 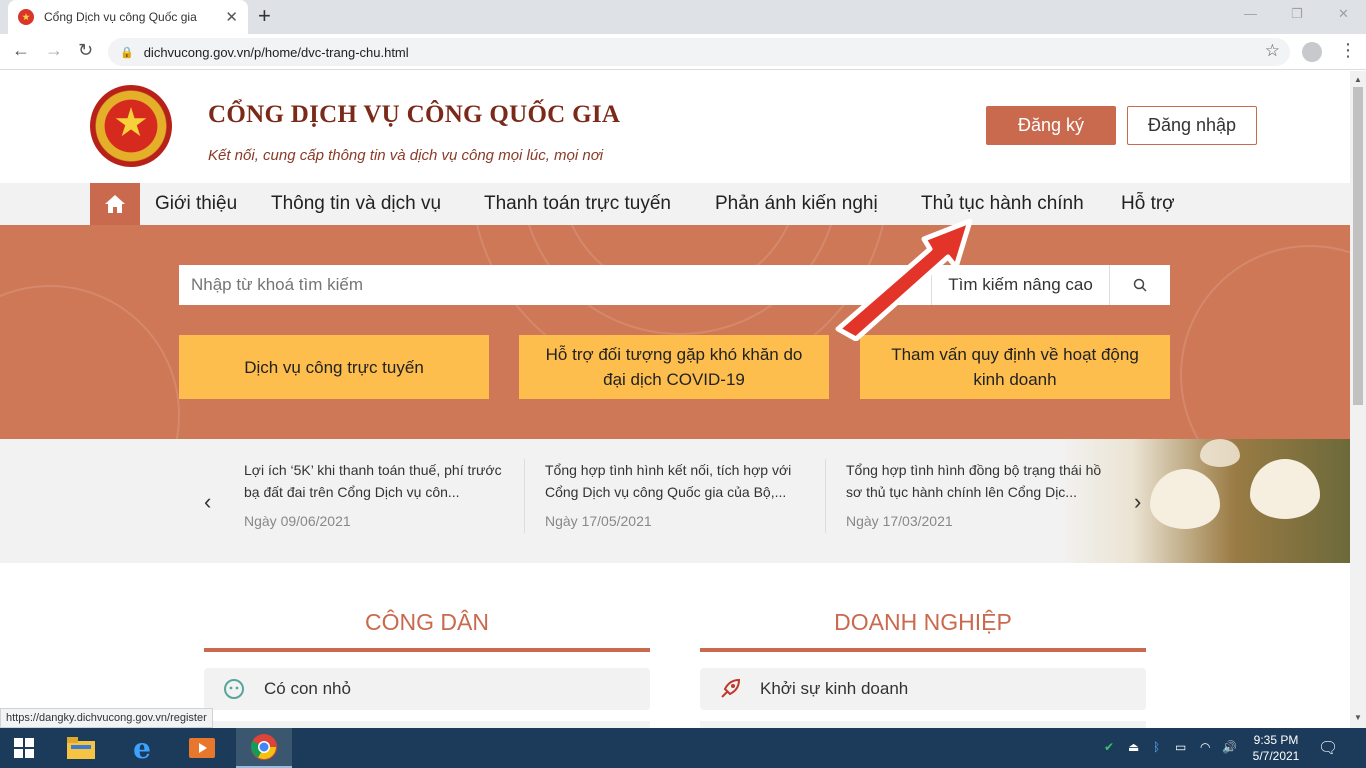 I want to click on card-label: đại dịch COVID-19, so click(x=674, y=379).